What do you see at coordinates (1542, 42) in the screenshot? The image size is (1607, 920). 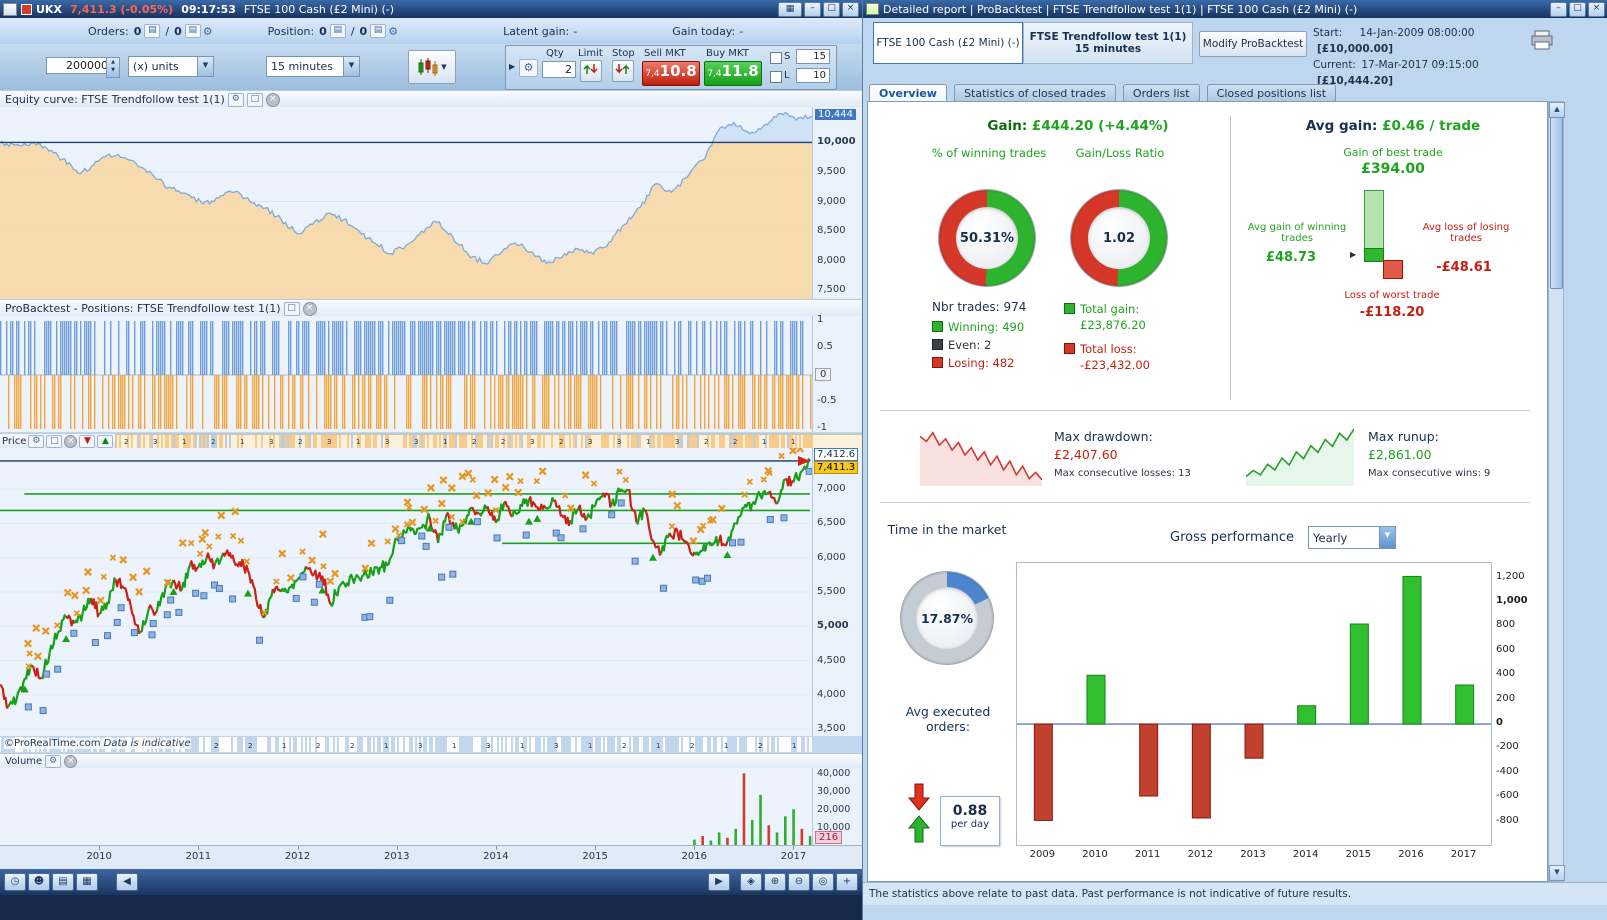 I see `print-icon` at bounding box center [1542, 42].